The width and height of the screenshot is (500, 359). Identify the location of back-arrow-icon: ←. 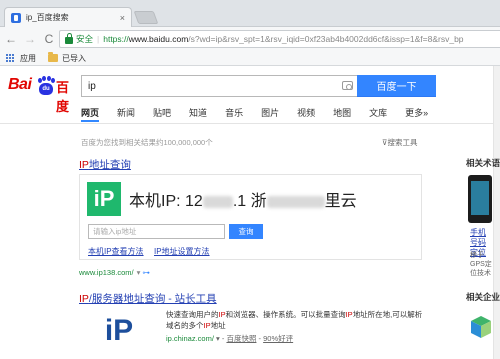
(11, 39).